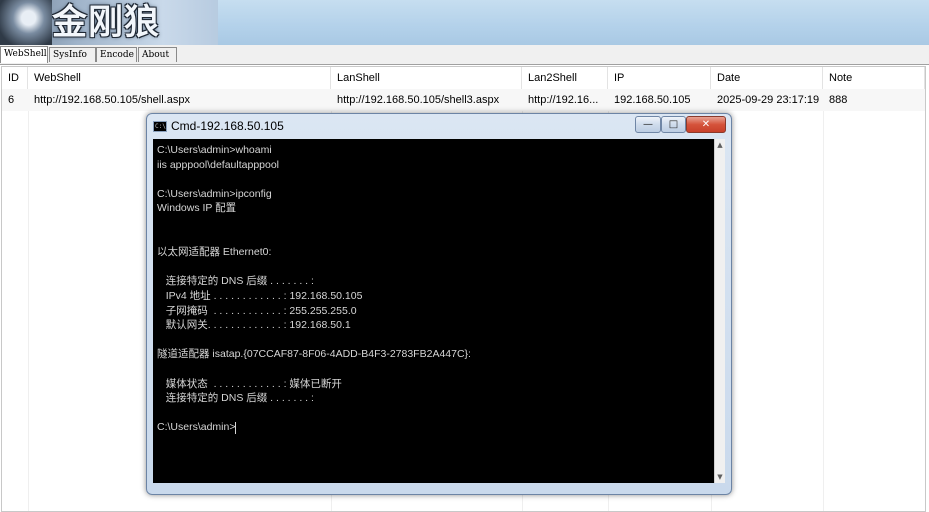 The image size is (929, 512). I want to click on close-button: ✕, so click(706, 124).